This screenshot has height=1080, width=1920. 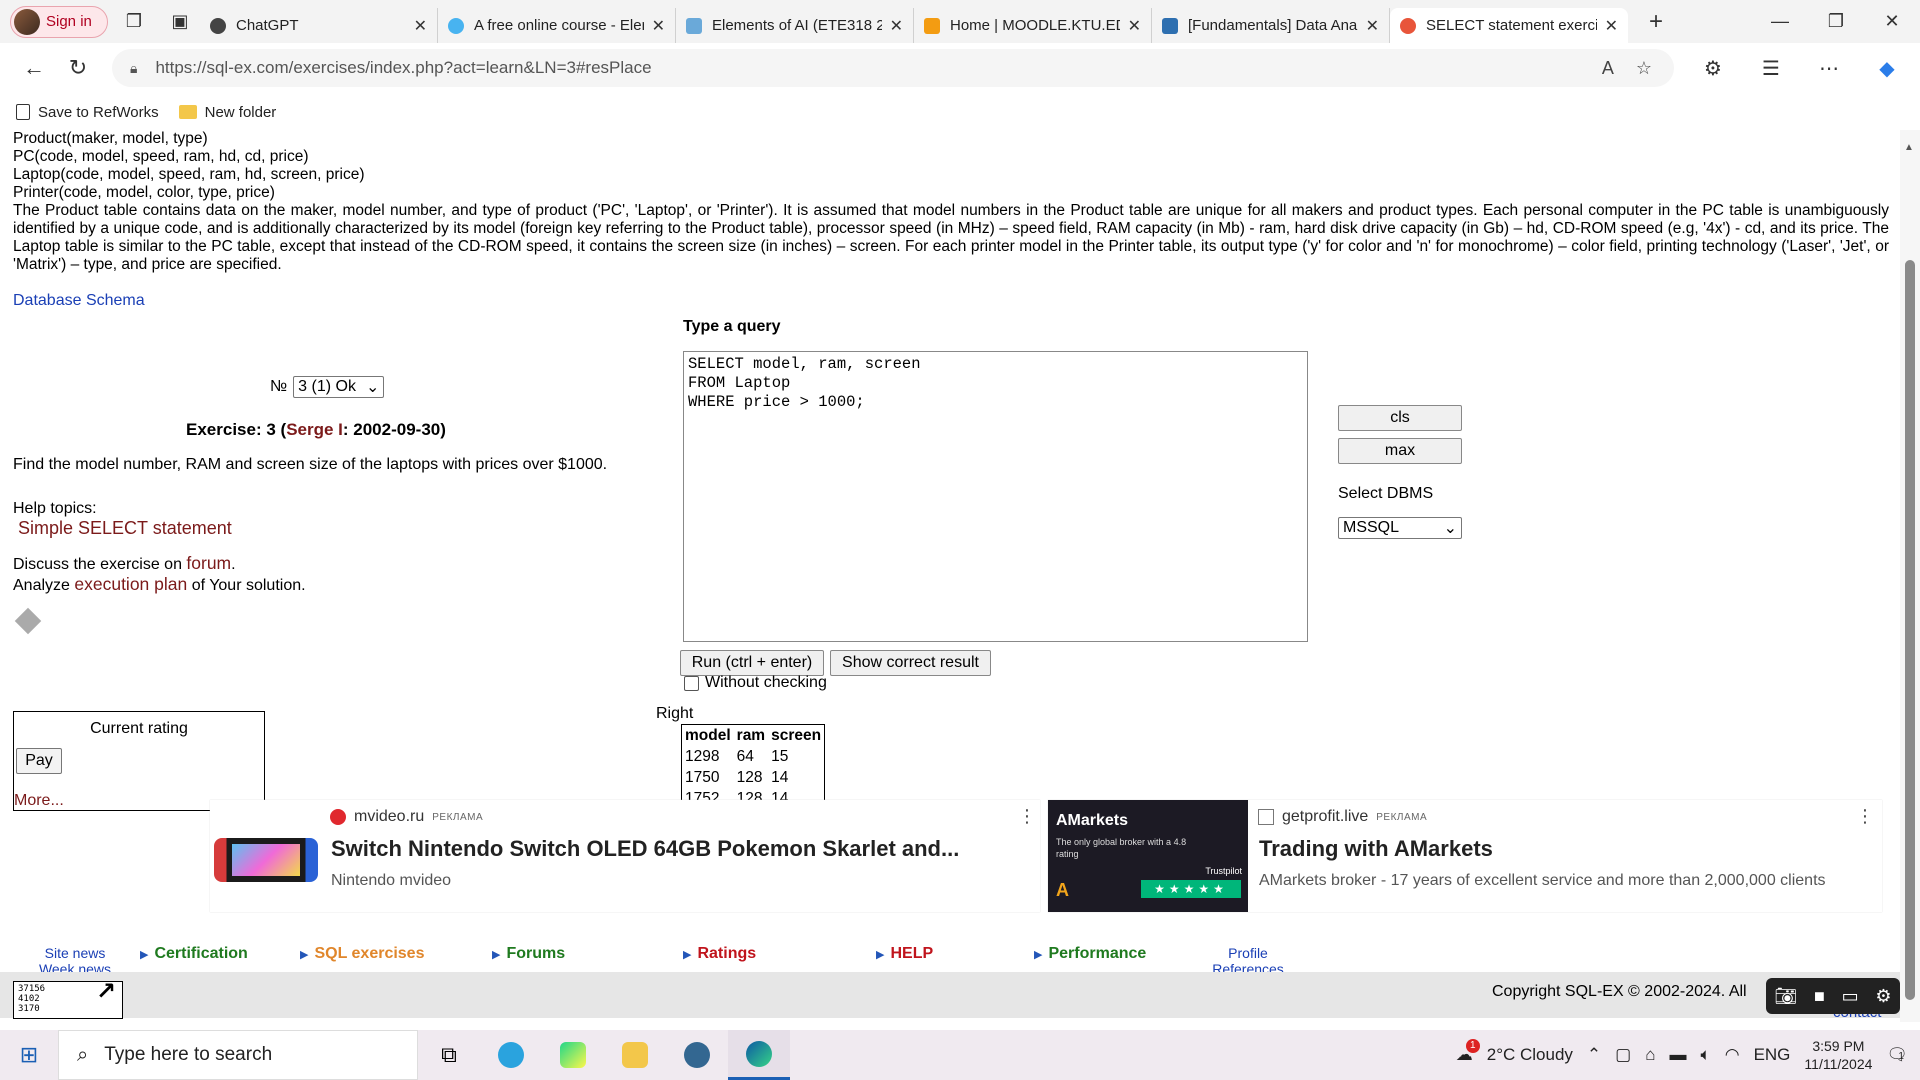 I want to click on tab-title: Home | MOODLE.KTU.EDU, so click(x=1035, y=25).